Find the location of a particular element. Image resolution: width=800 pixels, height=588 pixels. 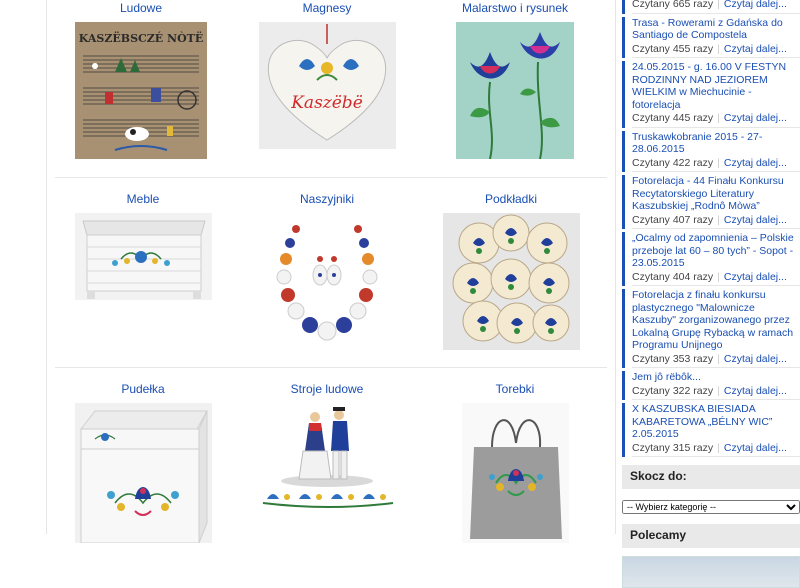

article-reads: Czytany 455 razy is located at coordinates (673, 48).